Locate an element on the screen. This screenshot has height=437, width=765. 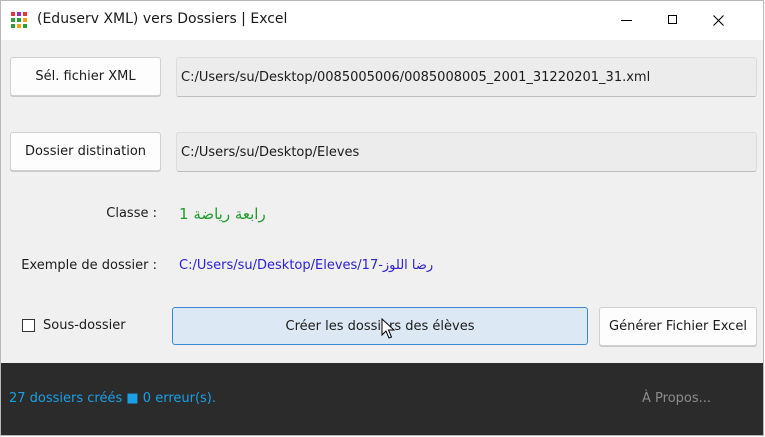
maximize-button is located at coordinates (673, 20).